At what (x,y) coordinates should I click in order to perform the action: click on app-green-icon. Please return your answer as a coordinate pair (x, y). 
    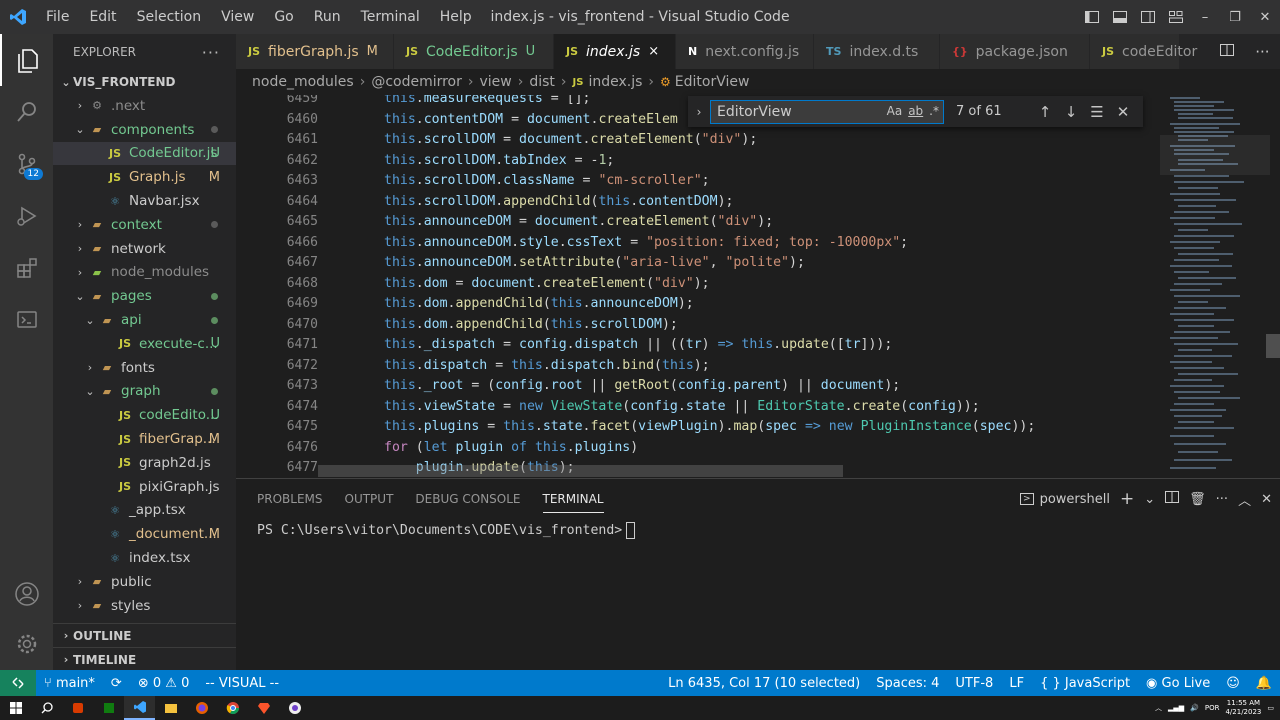
    Looking at the image, I should click on (108, 708).